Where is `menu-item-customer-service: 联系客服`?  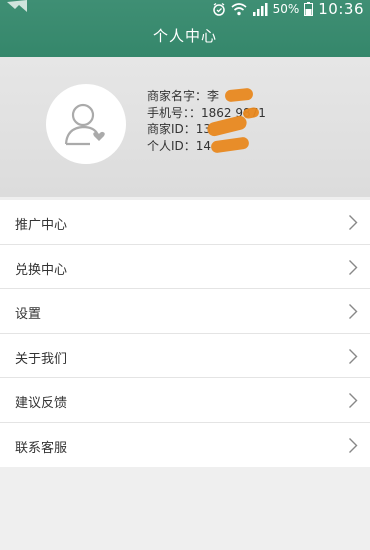
menu-item-customer-service: 联系客服 is located at coordinates (185, 445).